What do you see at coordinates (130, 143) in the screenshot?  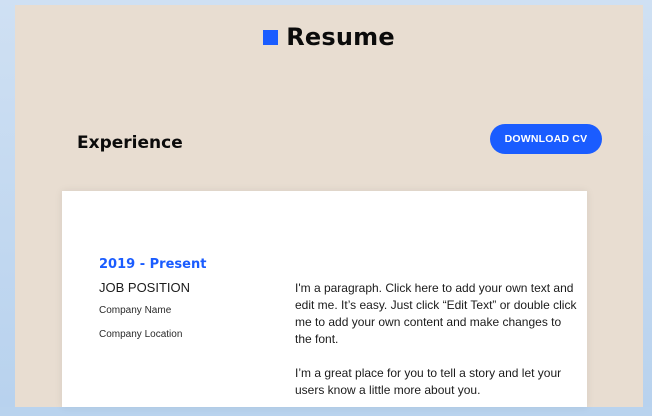 I see `section-title: Experience` at bounding box center [130, 143].